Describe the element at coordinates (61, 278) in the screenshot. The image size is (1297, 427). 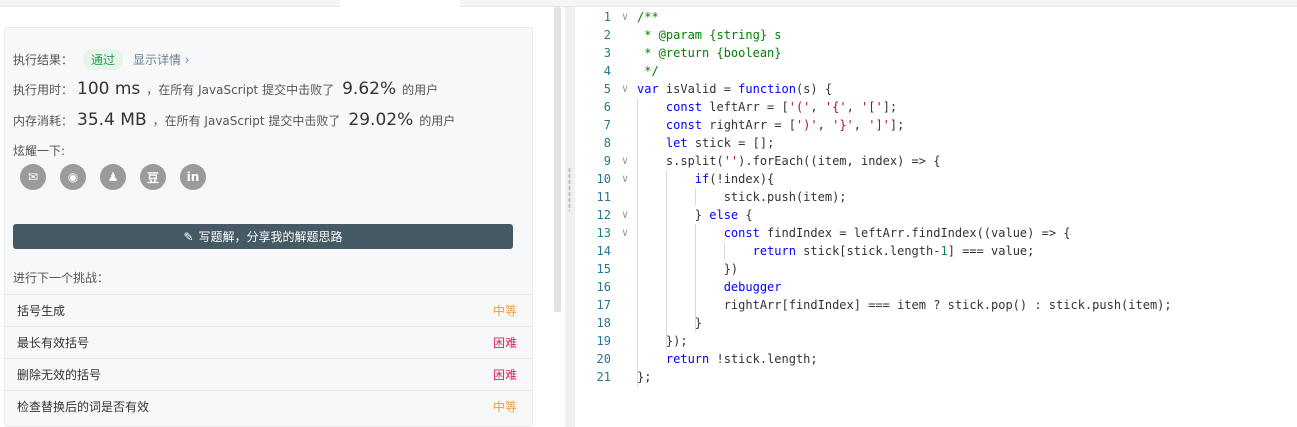
I see `next-challenge-header: 进行下一个挑战：` at that location.